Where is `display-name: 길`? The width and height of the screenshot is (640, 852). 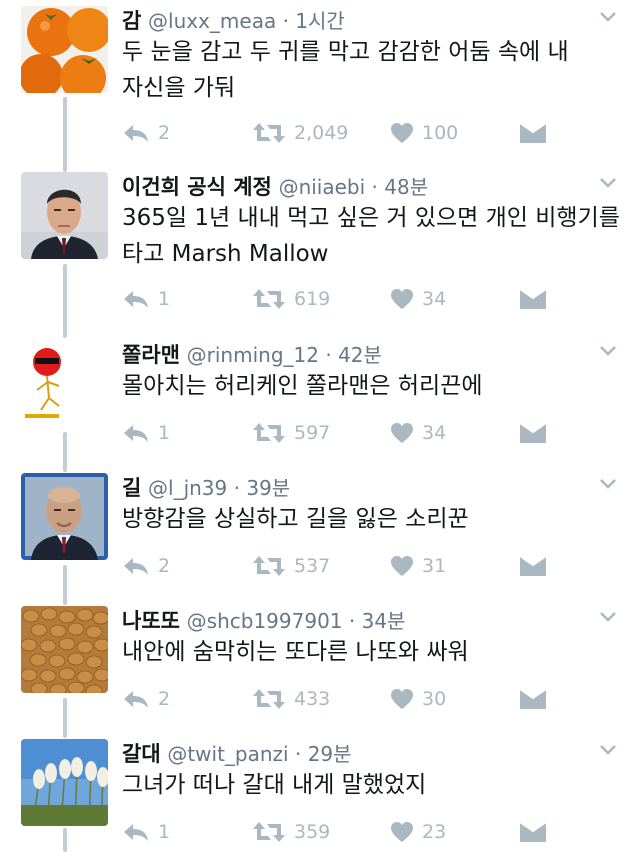 display-name: 길 is located at coordinates (131, 488).